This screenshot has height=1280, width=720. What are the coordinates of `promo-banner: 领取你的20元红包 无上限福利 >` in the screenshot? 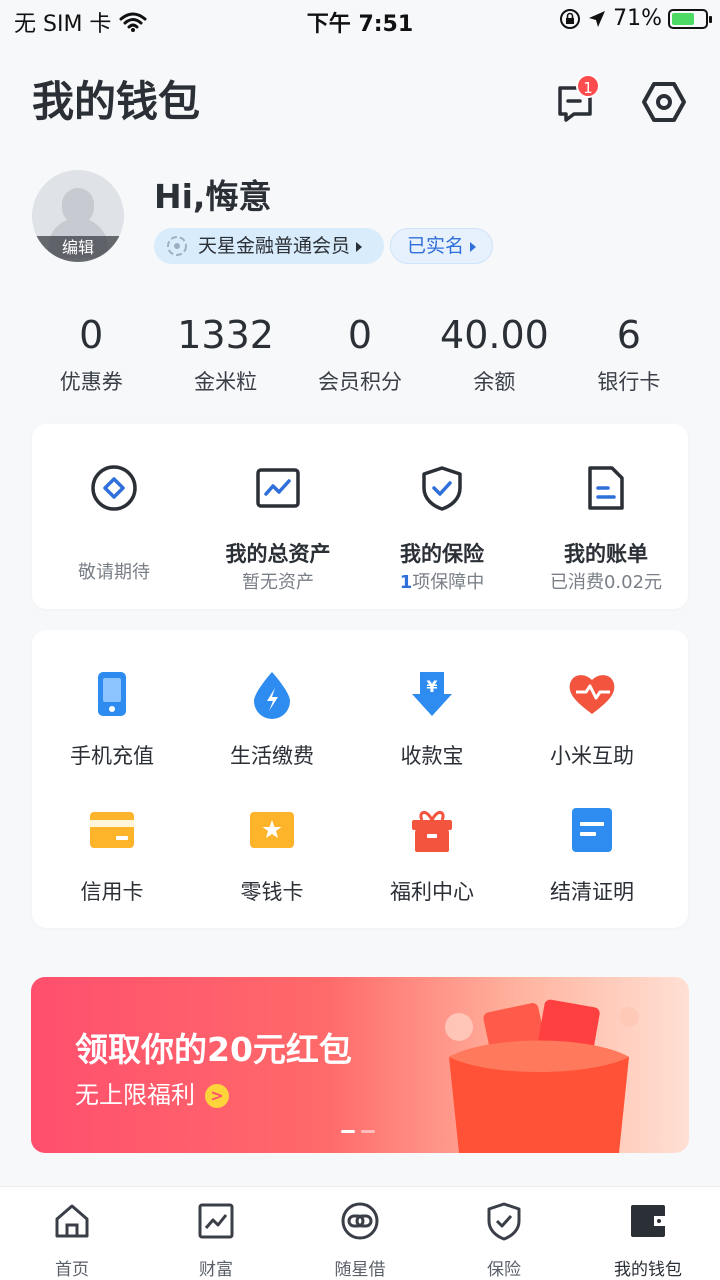 It's located at (360, 1065).